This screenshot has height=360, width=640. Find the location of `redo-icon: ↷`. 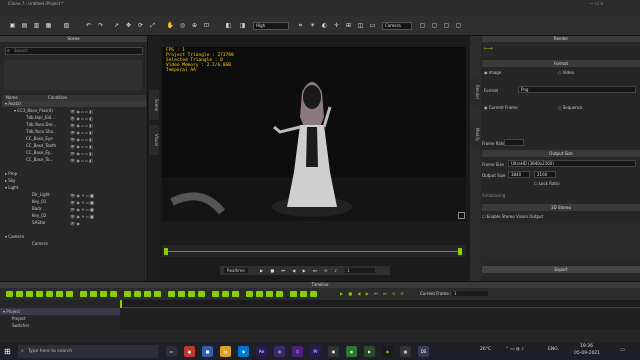

redo-icon: ↷ is located at coordinates (100, 25).